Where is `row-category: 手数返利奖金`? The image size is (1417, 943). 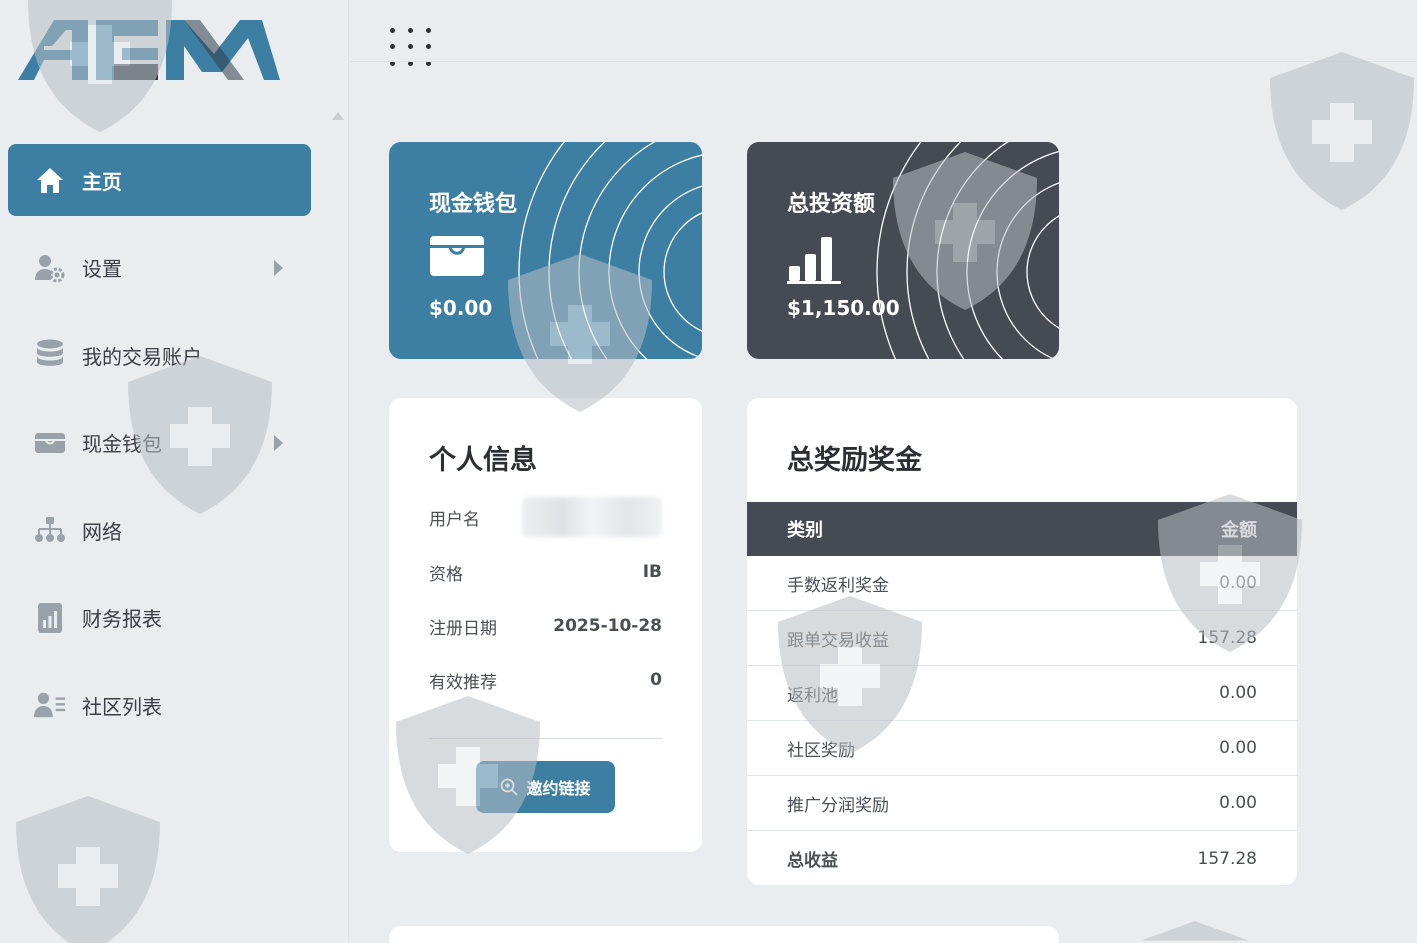
row-category: 手数返利奖金 is located at coordinates (838, 585).